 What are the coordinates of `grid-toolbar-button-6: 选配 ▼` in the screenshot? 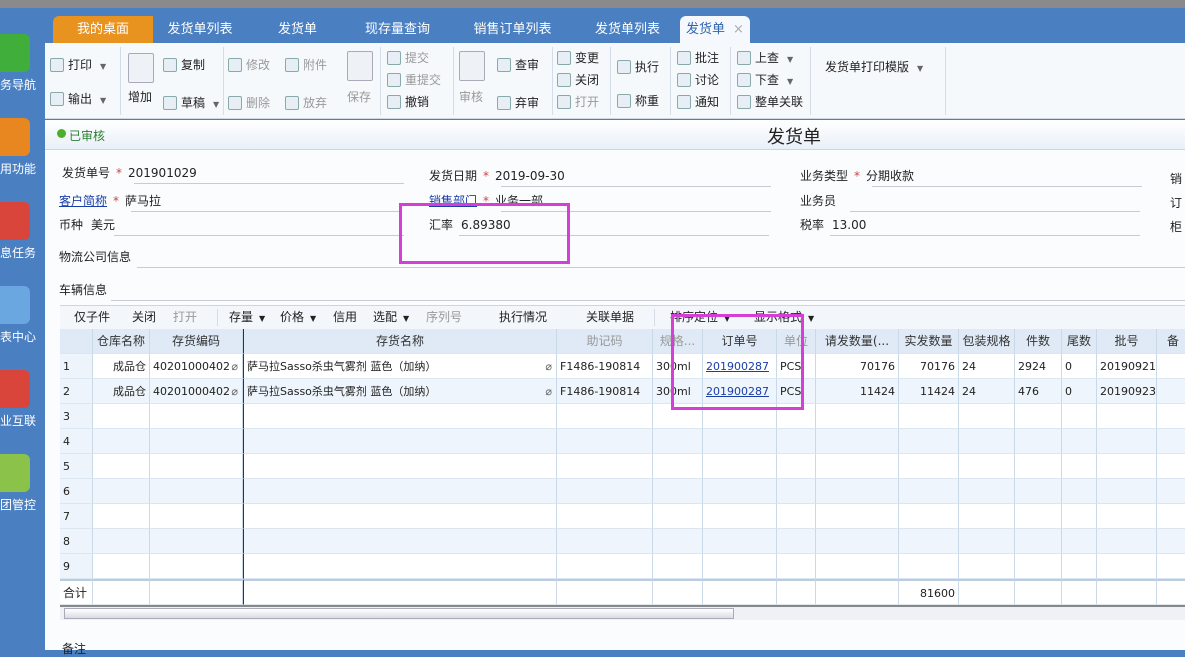 It's located at (391, 317).